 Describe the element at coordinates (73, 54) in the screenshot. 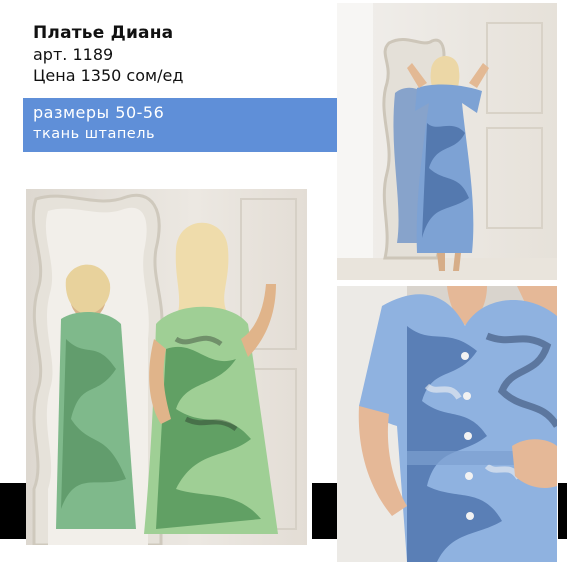

I see `product-article: арт. 1189` at that location.